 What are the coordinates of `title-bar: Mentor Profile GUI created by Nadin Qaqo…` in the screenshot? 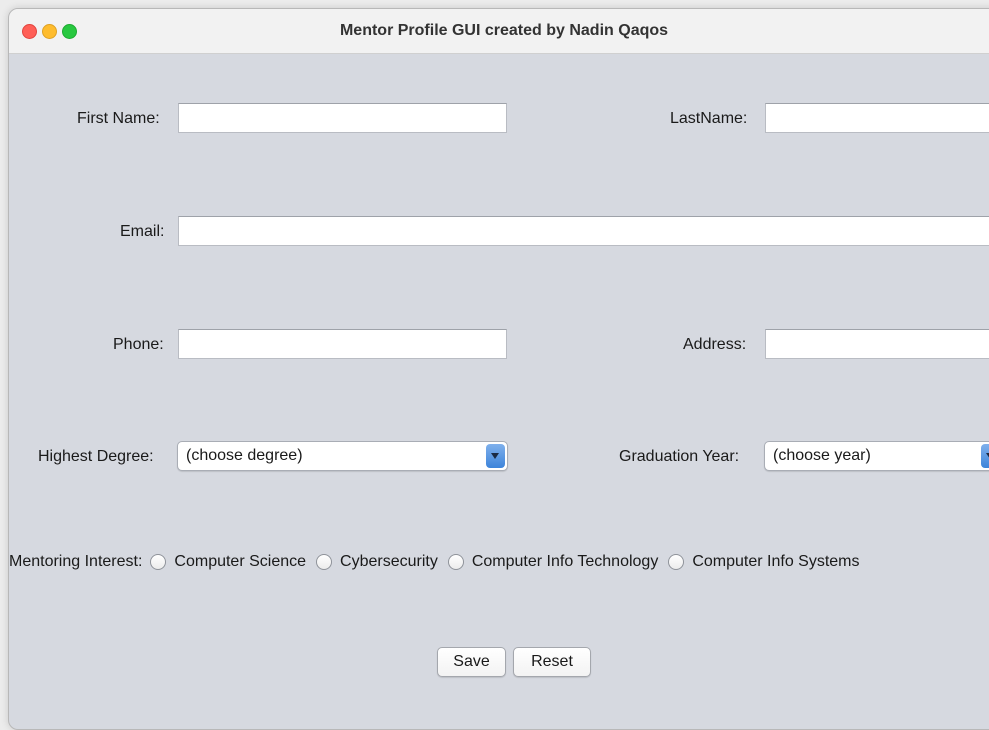 It's located at (499, 31).